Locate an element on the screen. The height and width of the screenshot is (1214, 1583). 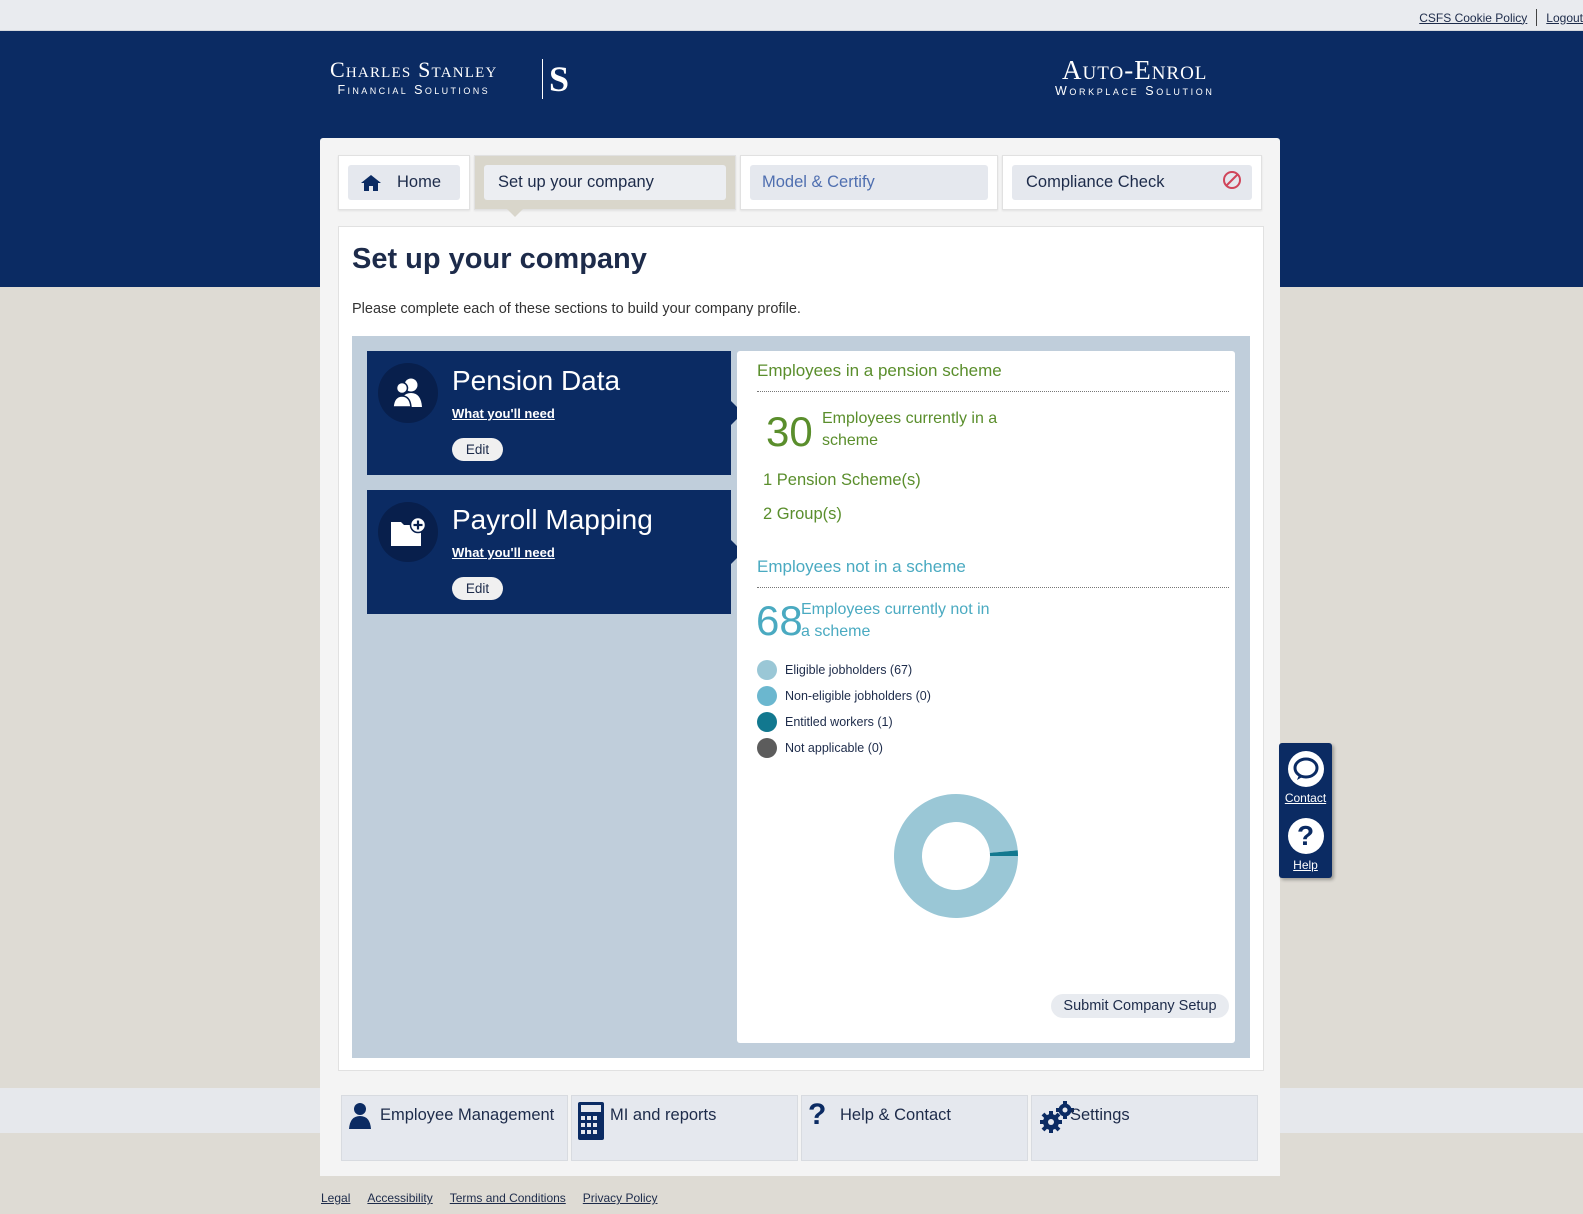
nav-help-contact: ? Help & Contact is located at coordinates (914, 1128).